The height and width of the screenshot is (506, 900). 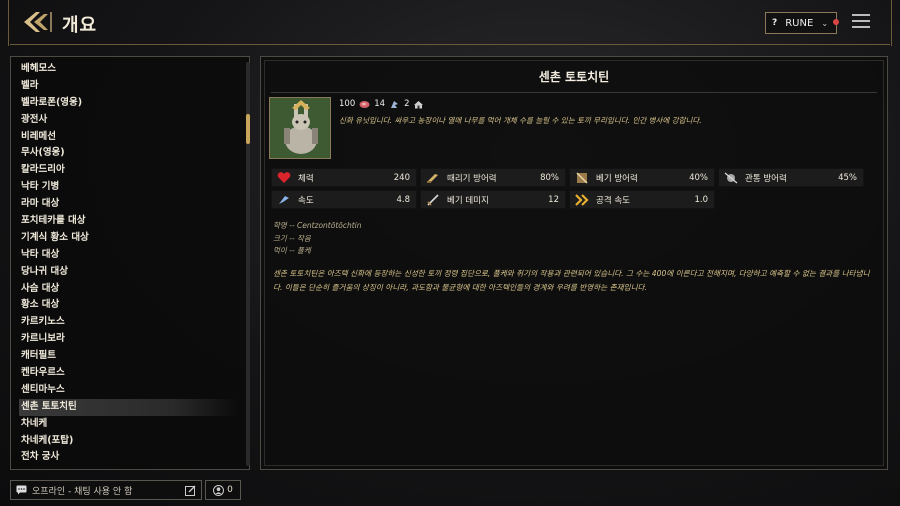 I want to click on cost-row: 100 14 2, so click(x=381, y=104).